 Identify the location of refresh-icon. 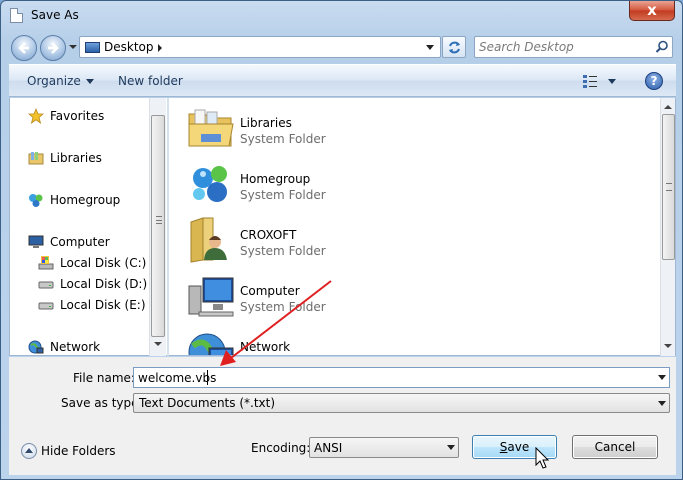
(454, 47).